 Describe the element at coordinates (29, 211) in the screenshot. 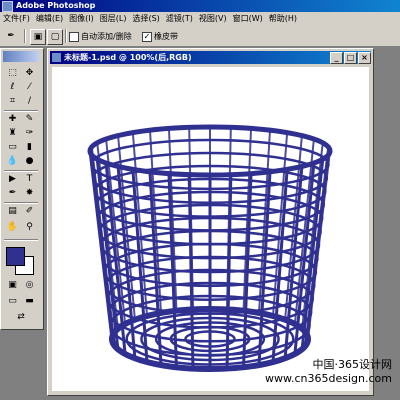

I see `eyedropper-tool-icon: ✐` at that location.